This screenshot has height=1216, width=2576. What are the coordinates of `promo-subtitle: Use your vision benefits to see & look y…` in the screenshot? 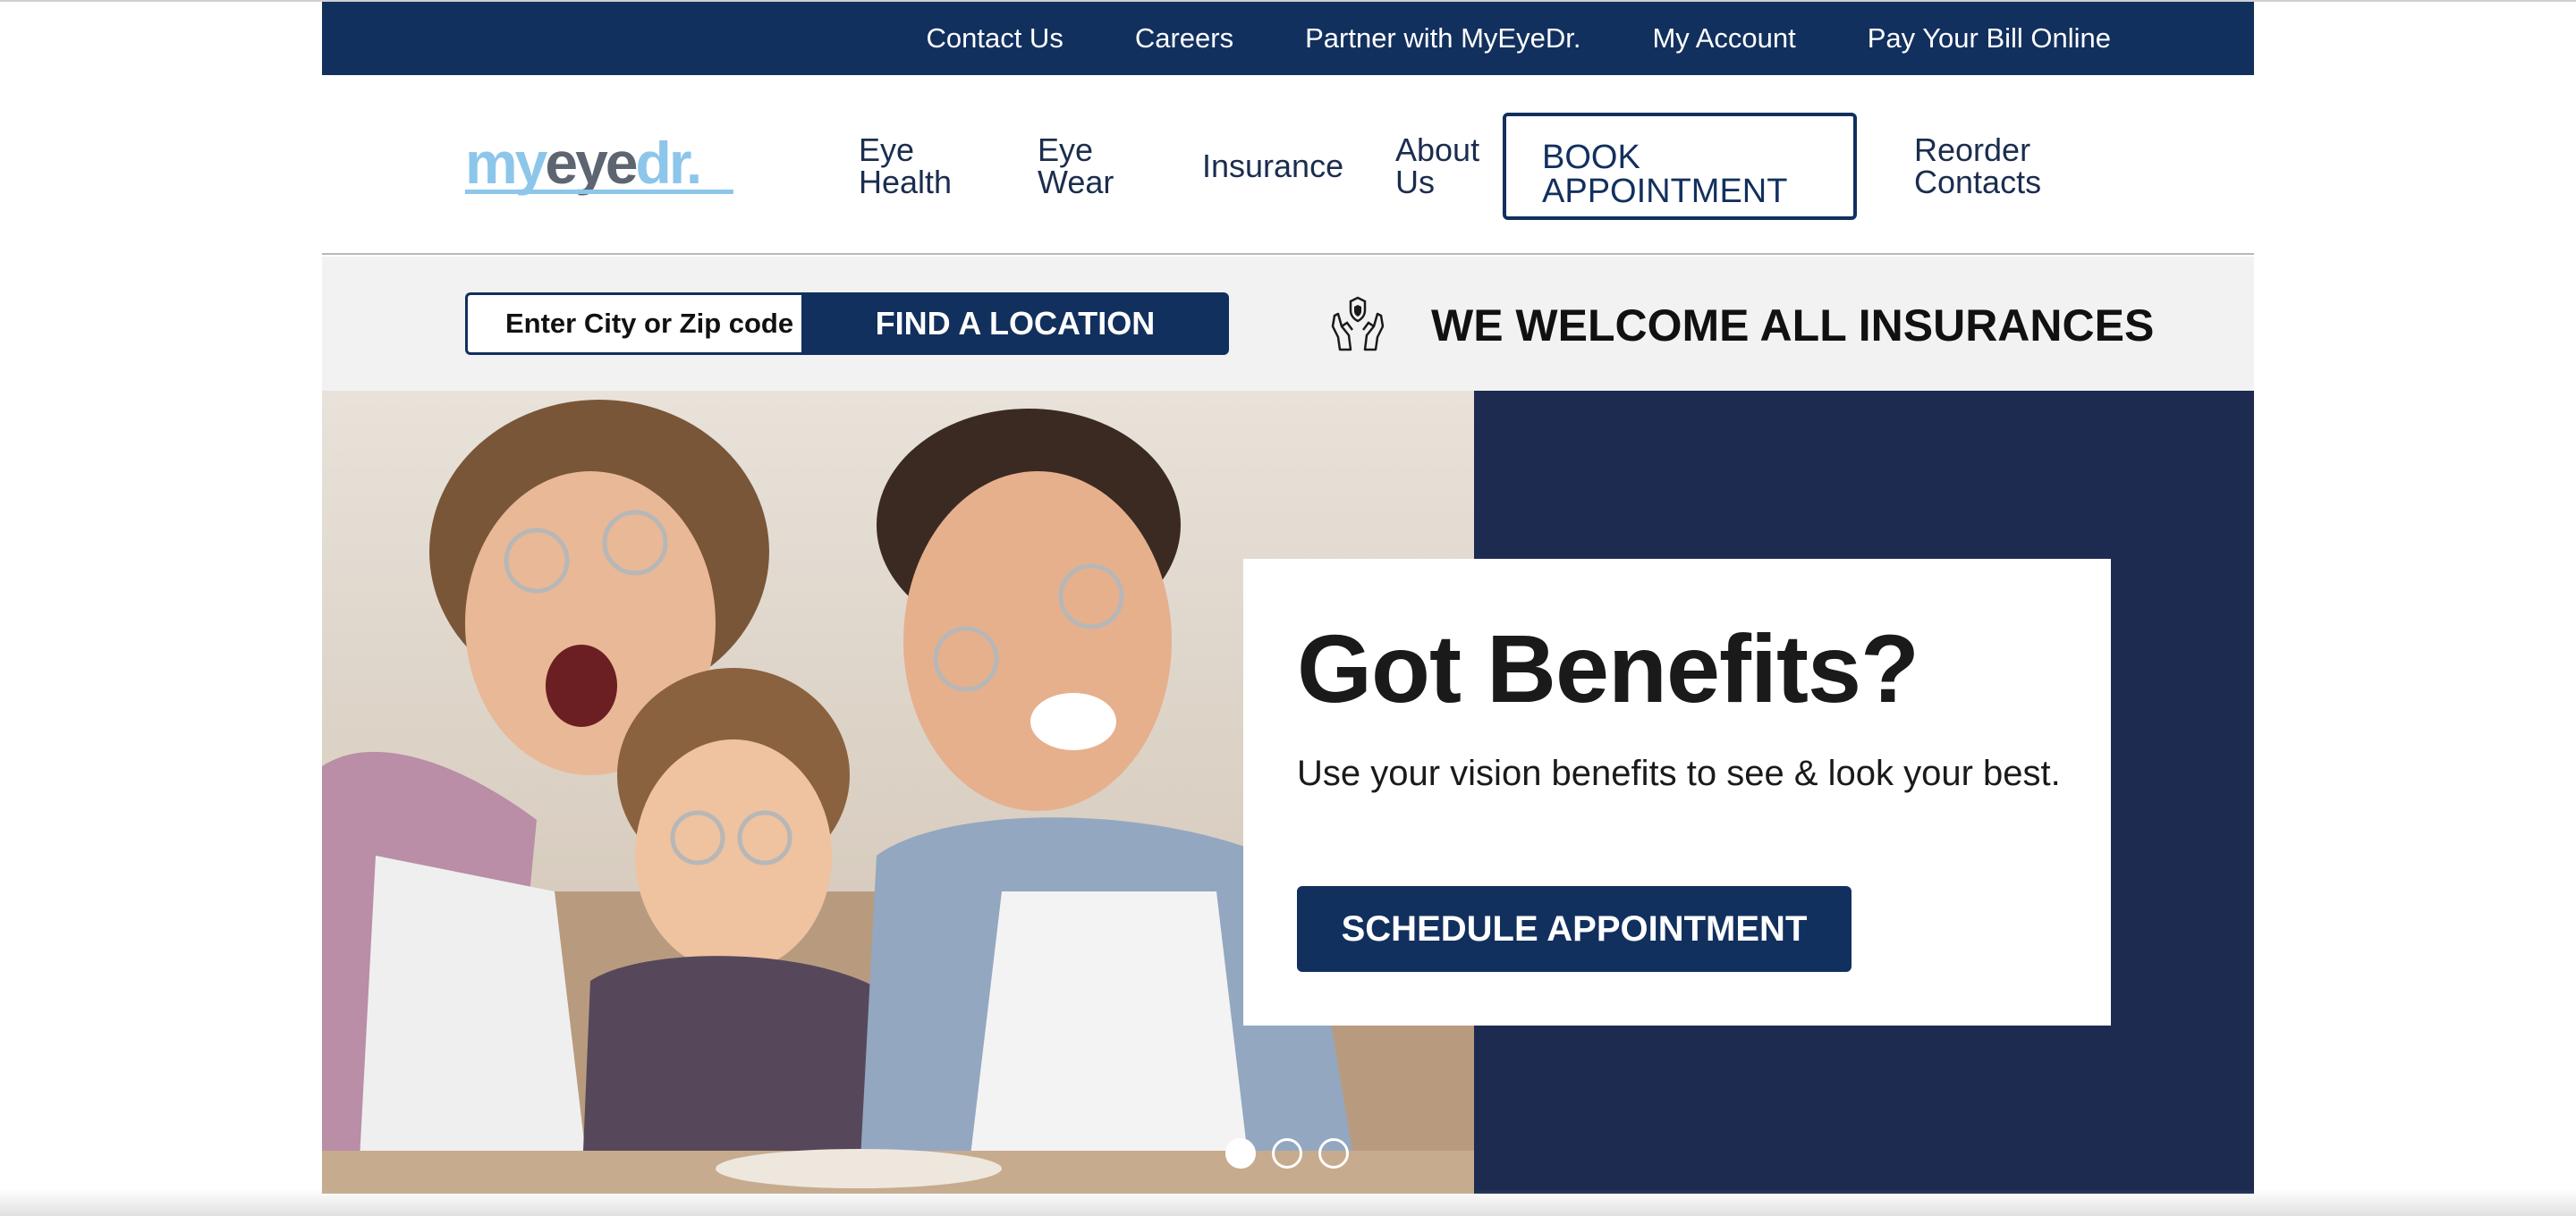 It's located at (1679, 774).